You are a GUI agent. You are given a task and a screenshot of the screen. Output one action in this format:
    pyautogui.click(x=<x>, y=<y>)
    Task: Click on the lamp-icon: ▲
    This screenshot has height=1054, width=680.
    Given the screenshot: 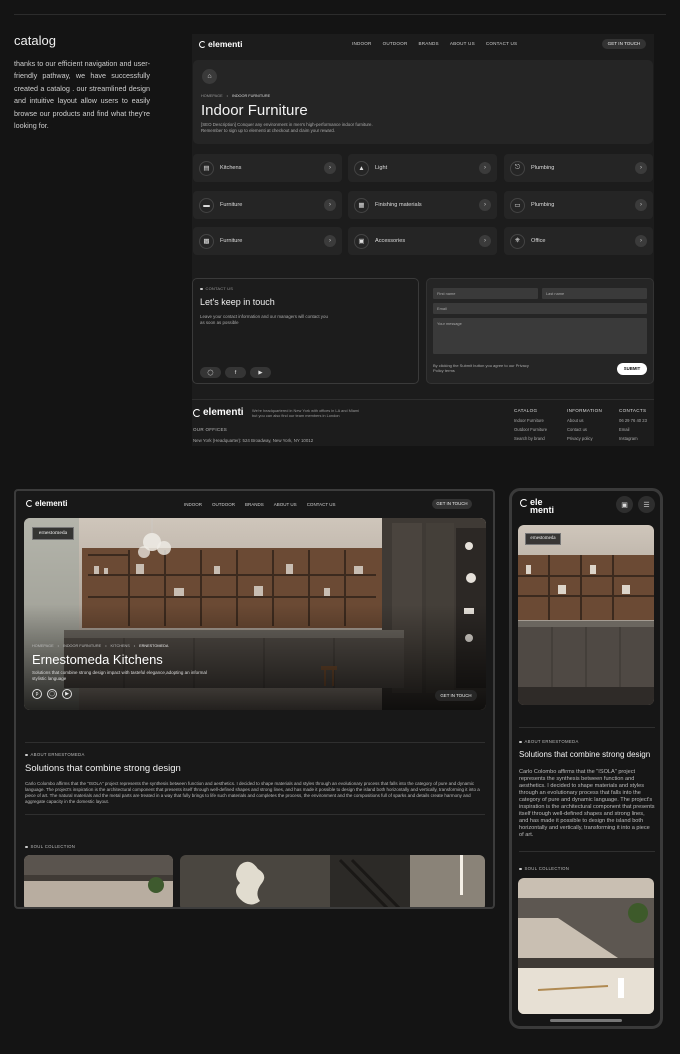 What is the action you would take?
    pyautogui.click(x=361, y=168)
    